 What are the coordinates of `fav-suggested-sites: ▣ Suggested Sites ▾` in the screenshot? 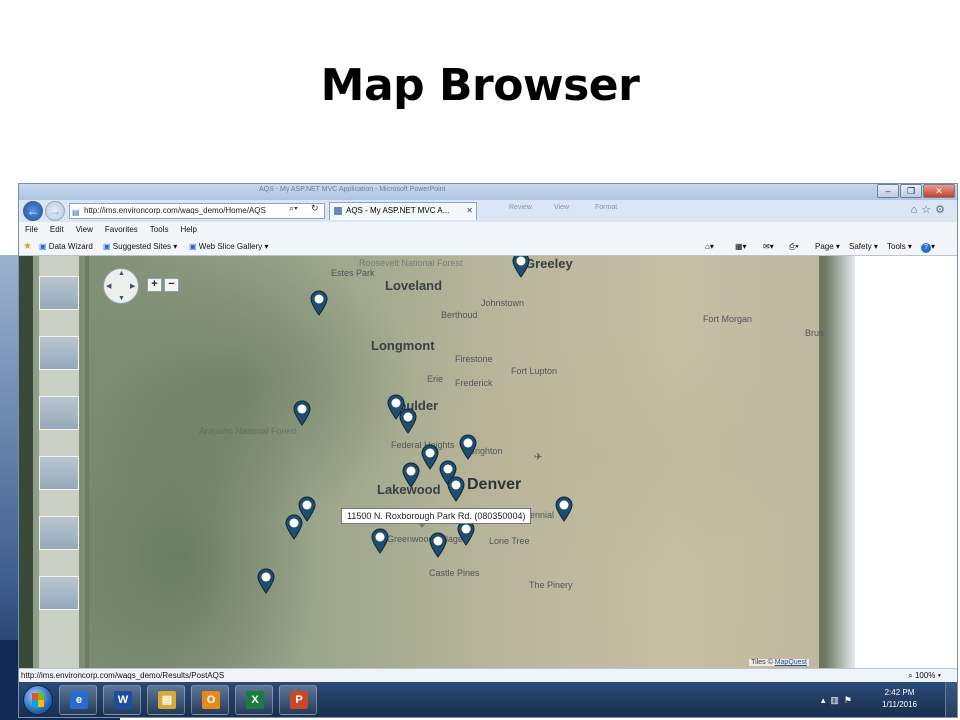 It's located at (140, 246).